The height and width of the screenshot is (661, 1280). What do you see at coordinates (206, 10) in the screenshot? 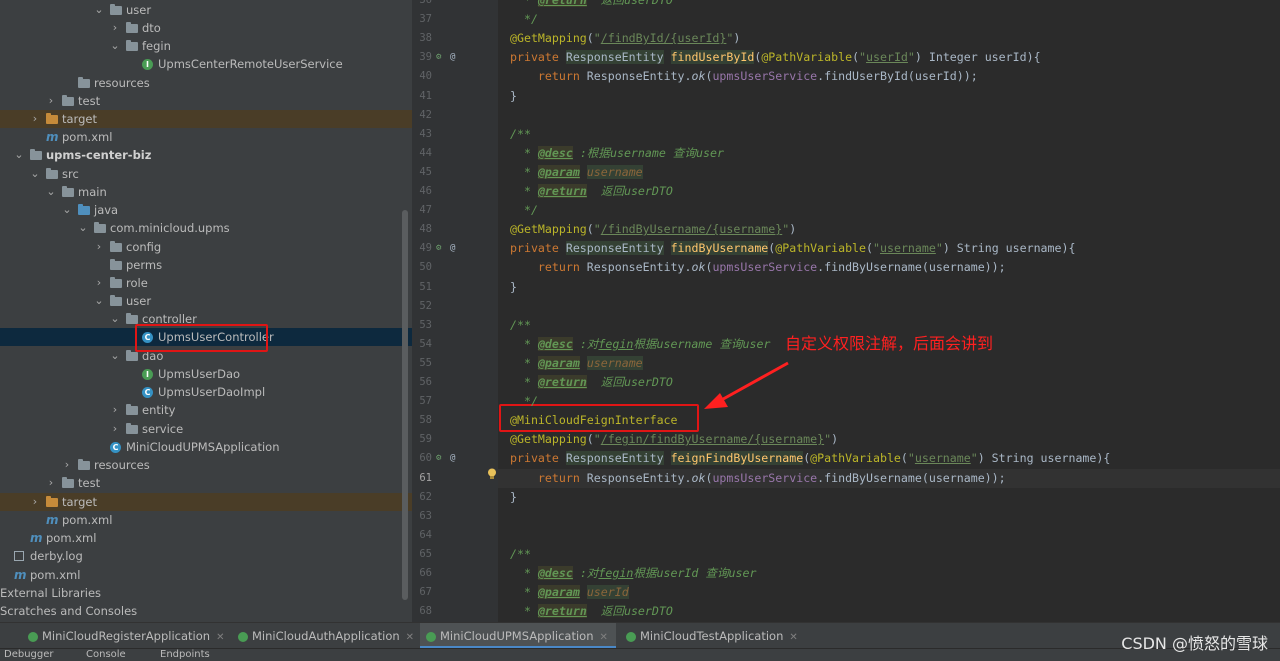
I see `tree-item: ⌄ user` at bounding box center [206, 10].